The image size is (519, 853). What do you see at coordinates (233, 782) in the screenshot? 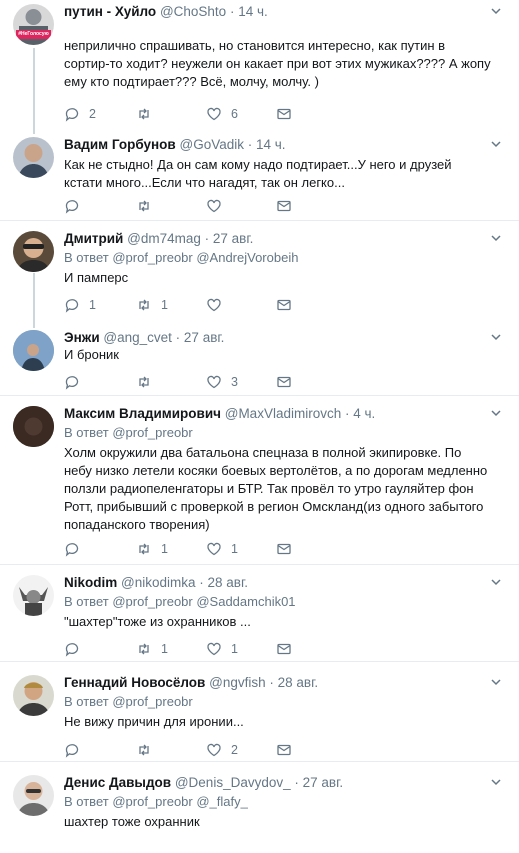
I see `author-handle: @Denis_Davydov_` at bounding box center [233, 782].